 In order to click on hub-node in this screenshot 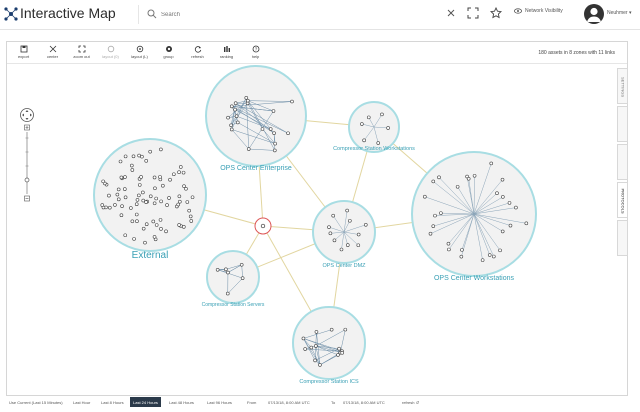, I will do `click(263, 226)`.